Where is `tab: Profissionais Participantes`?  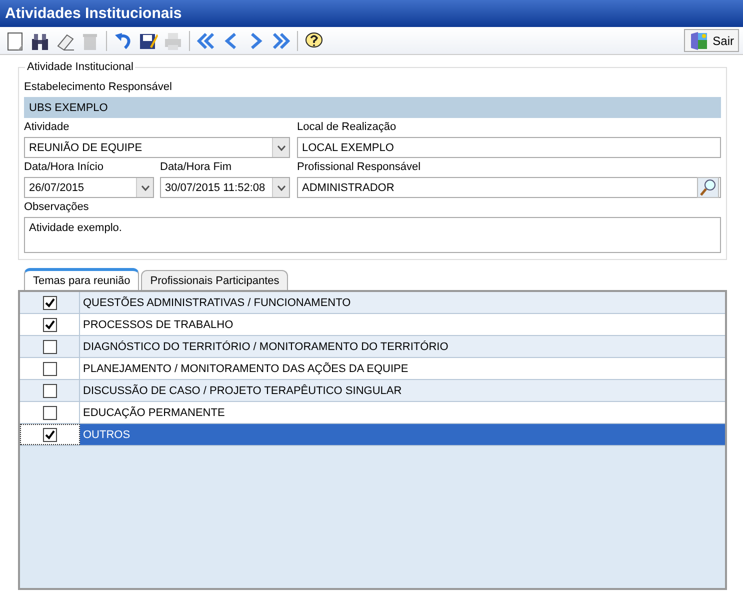
tab: Profissionais Participantes is located at coordinates (214, 280).